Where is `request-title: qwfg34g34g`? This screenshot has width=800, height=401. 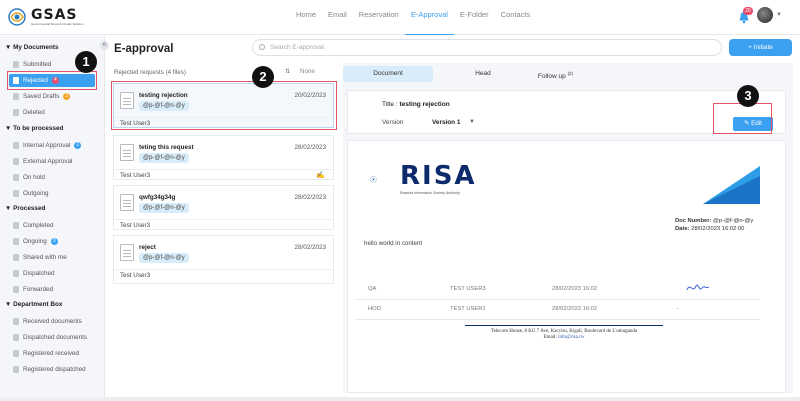
request-title: qwfg34g34g is located at coordinates (157, 197).